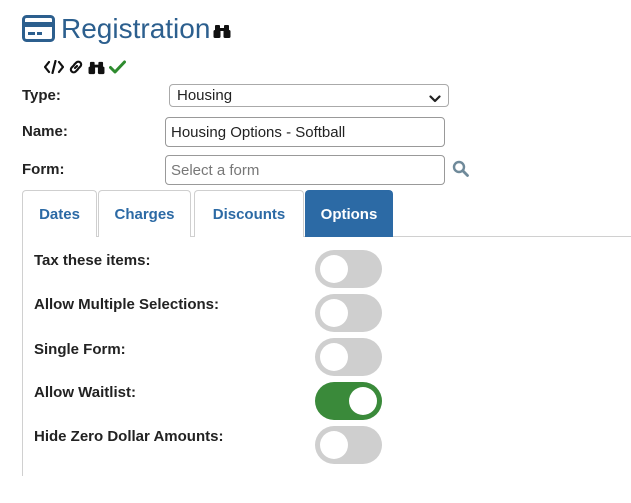  I want to click on type-select-value: Housing, so click(205, 95).